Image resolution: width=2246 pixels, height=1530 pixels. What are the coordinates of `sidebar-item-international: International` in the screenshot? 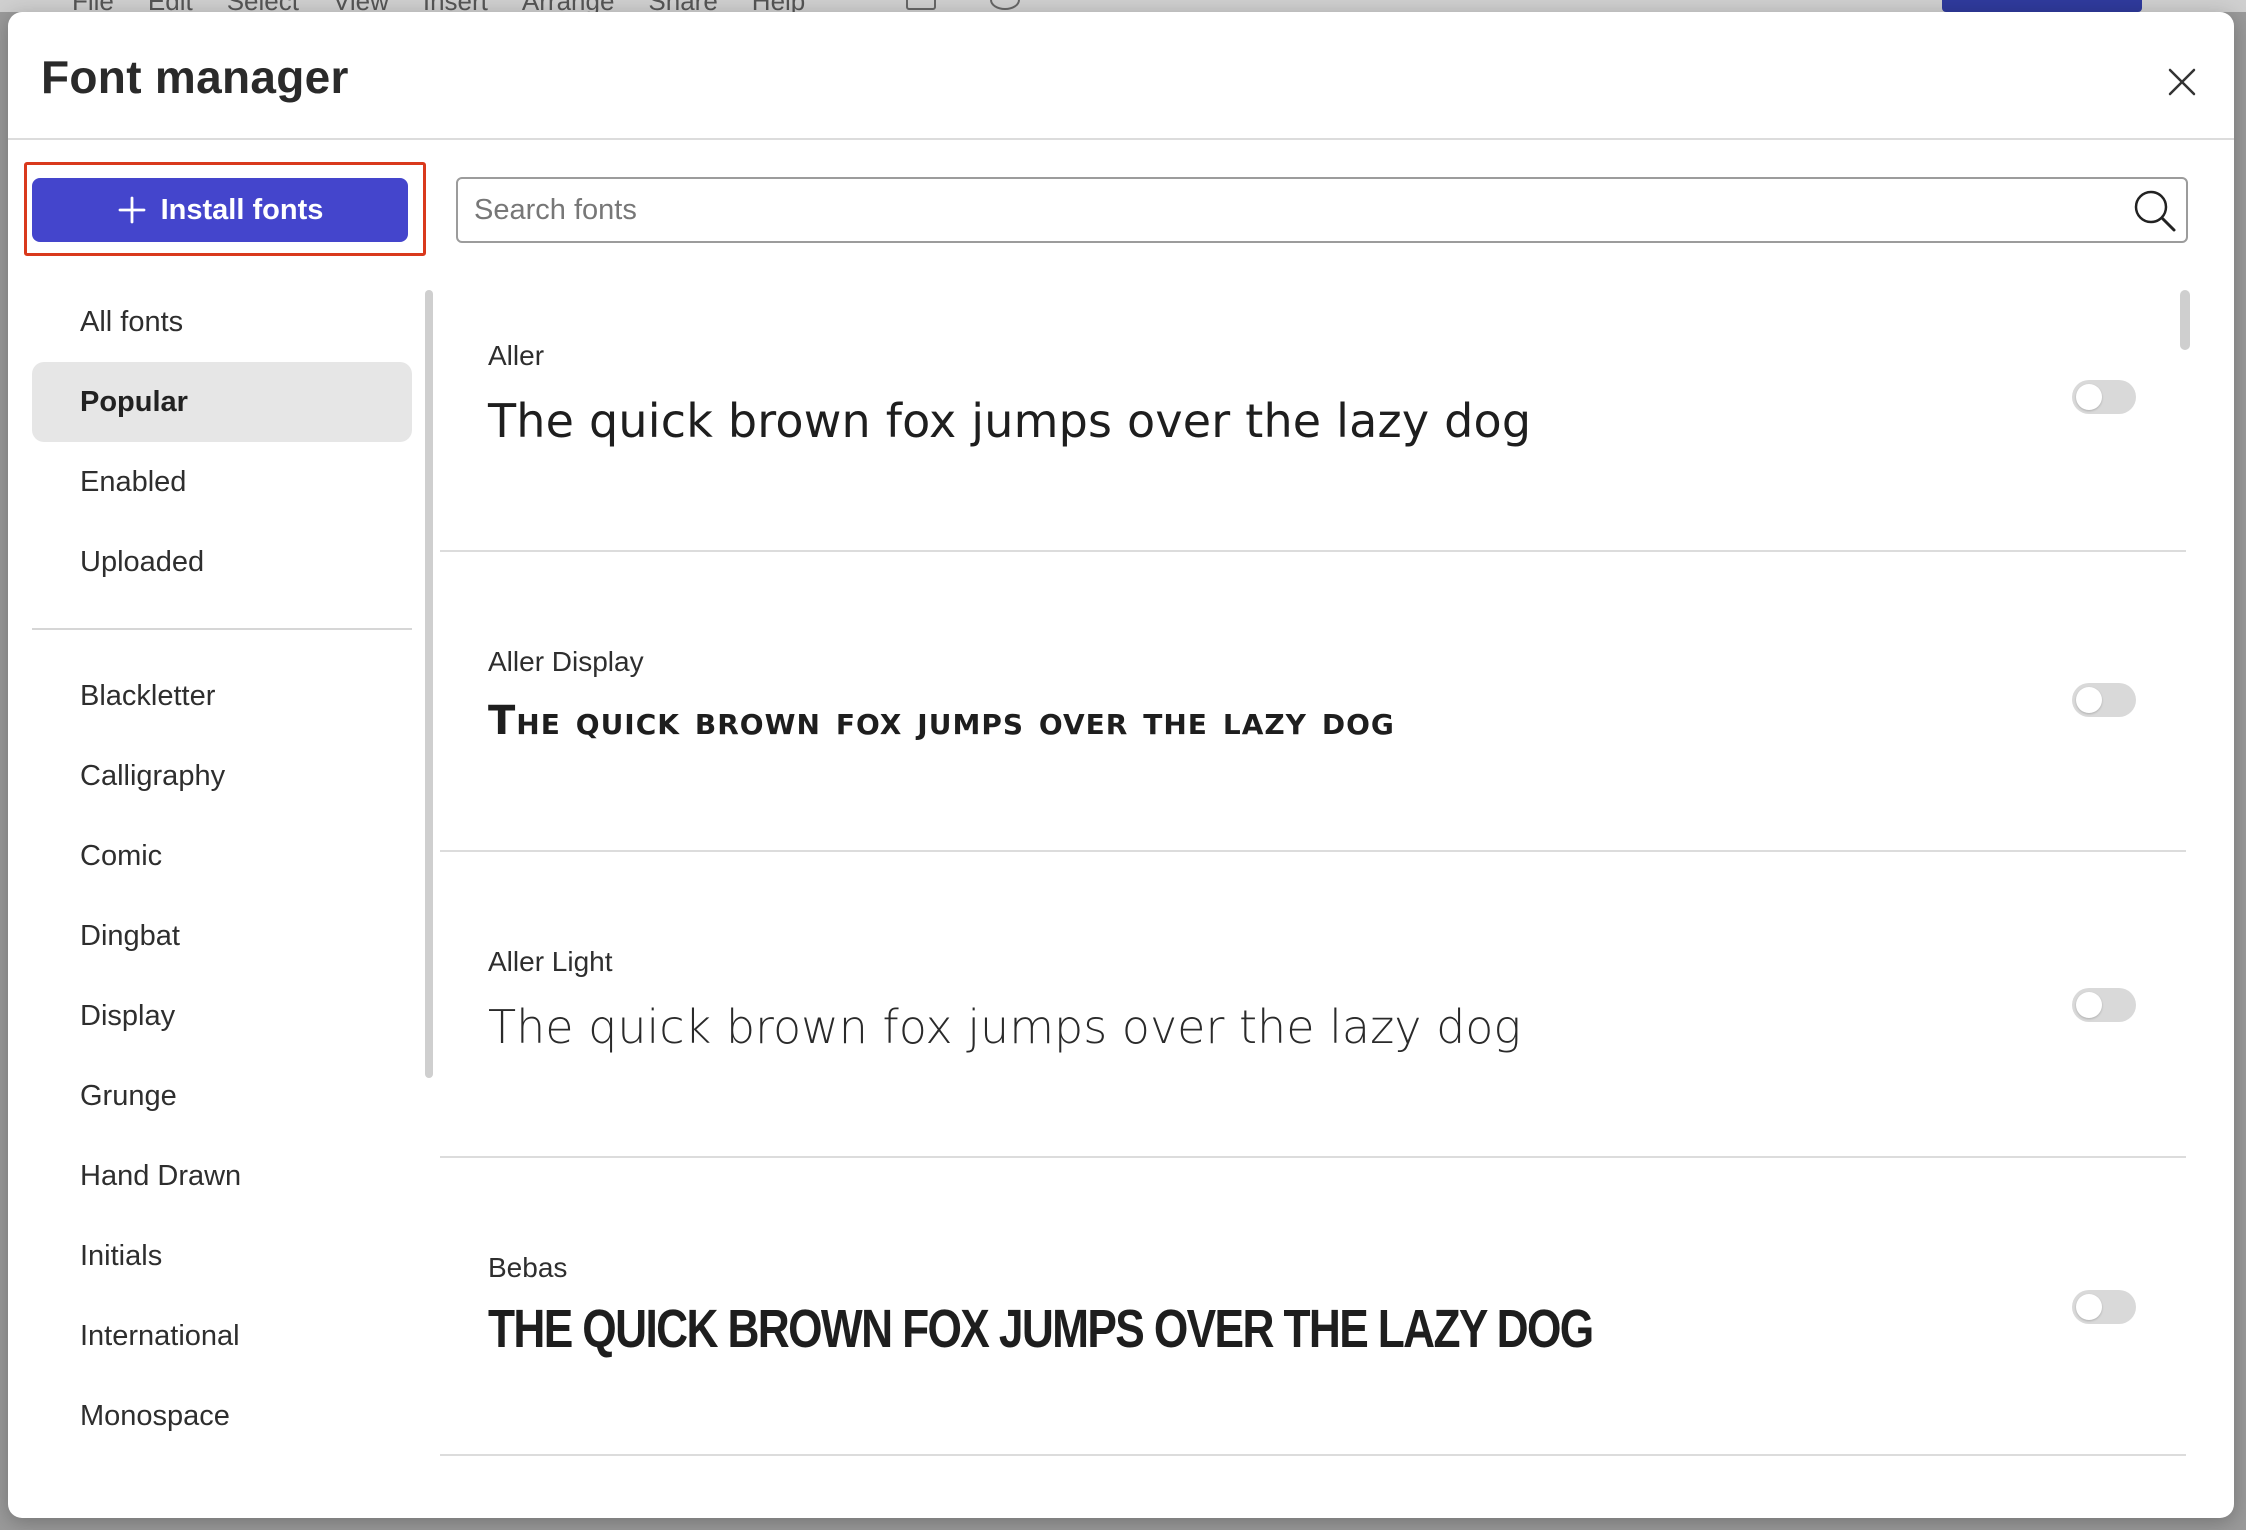 It's located at (222, 1336).